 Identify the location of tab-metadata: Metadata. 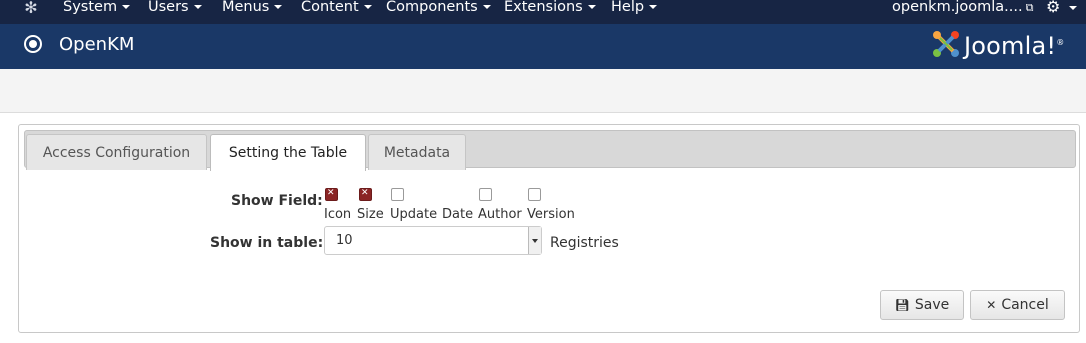
(417, 152).